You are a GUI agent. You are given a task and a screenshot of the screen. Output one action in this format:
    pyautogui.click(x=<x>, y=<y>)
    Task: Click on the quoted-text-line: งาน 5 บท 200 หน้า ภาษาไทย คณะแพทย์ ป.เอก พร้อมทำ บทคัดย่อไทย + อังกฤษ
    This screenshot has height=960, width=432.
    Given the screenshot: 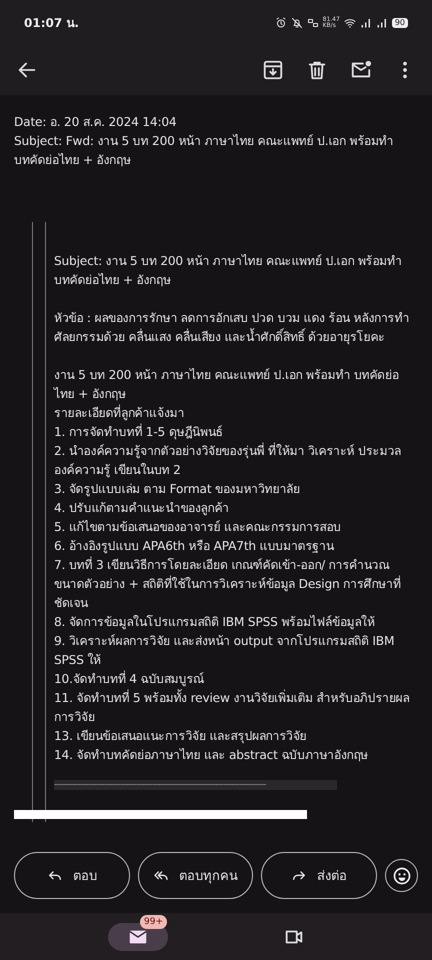 What is the action you would take?
    pyautogui.click(x=227, y=385)
    